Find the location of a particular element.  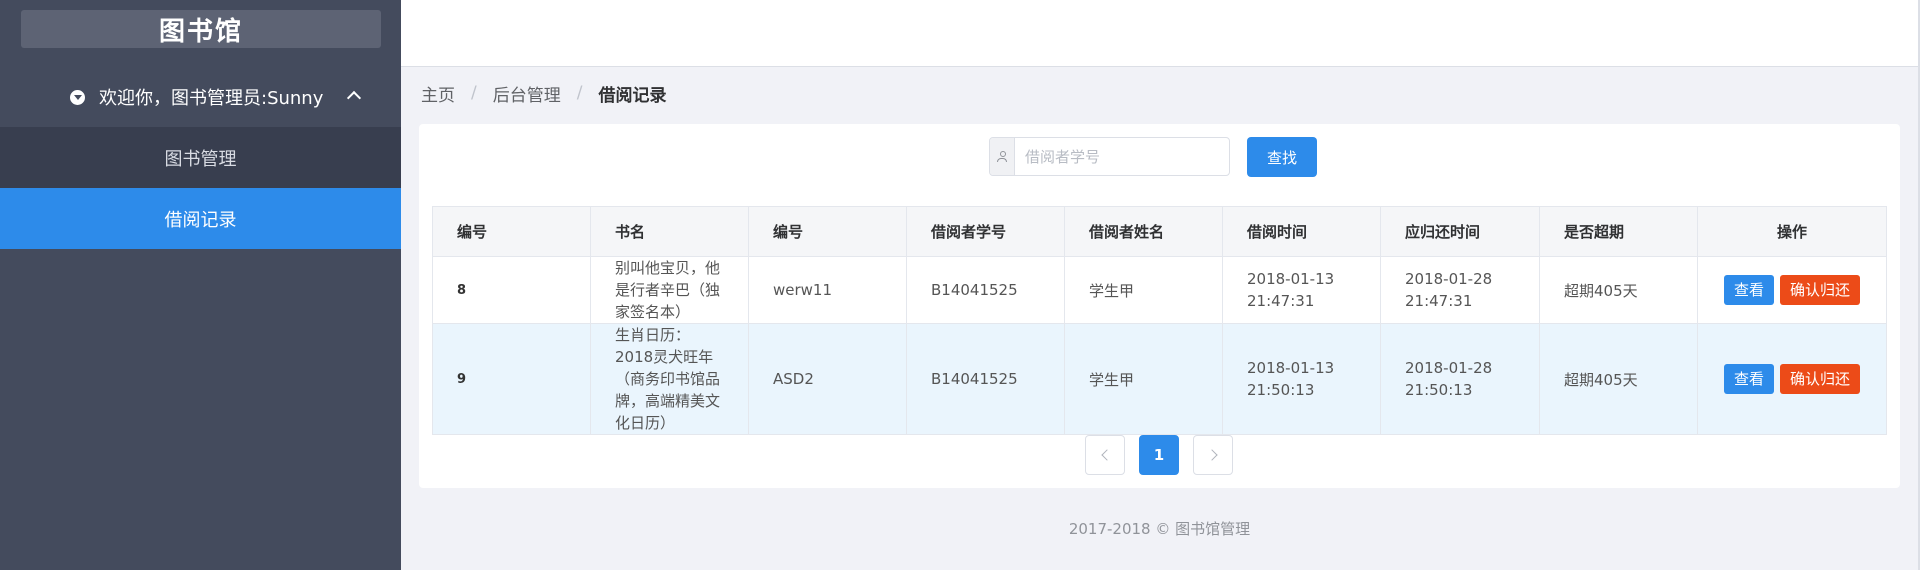

app-logo: 图书馆 is located at coordinates (201, 29).